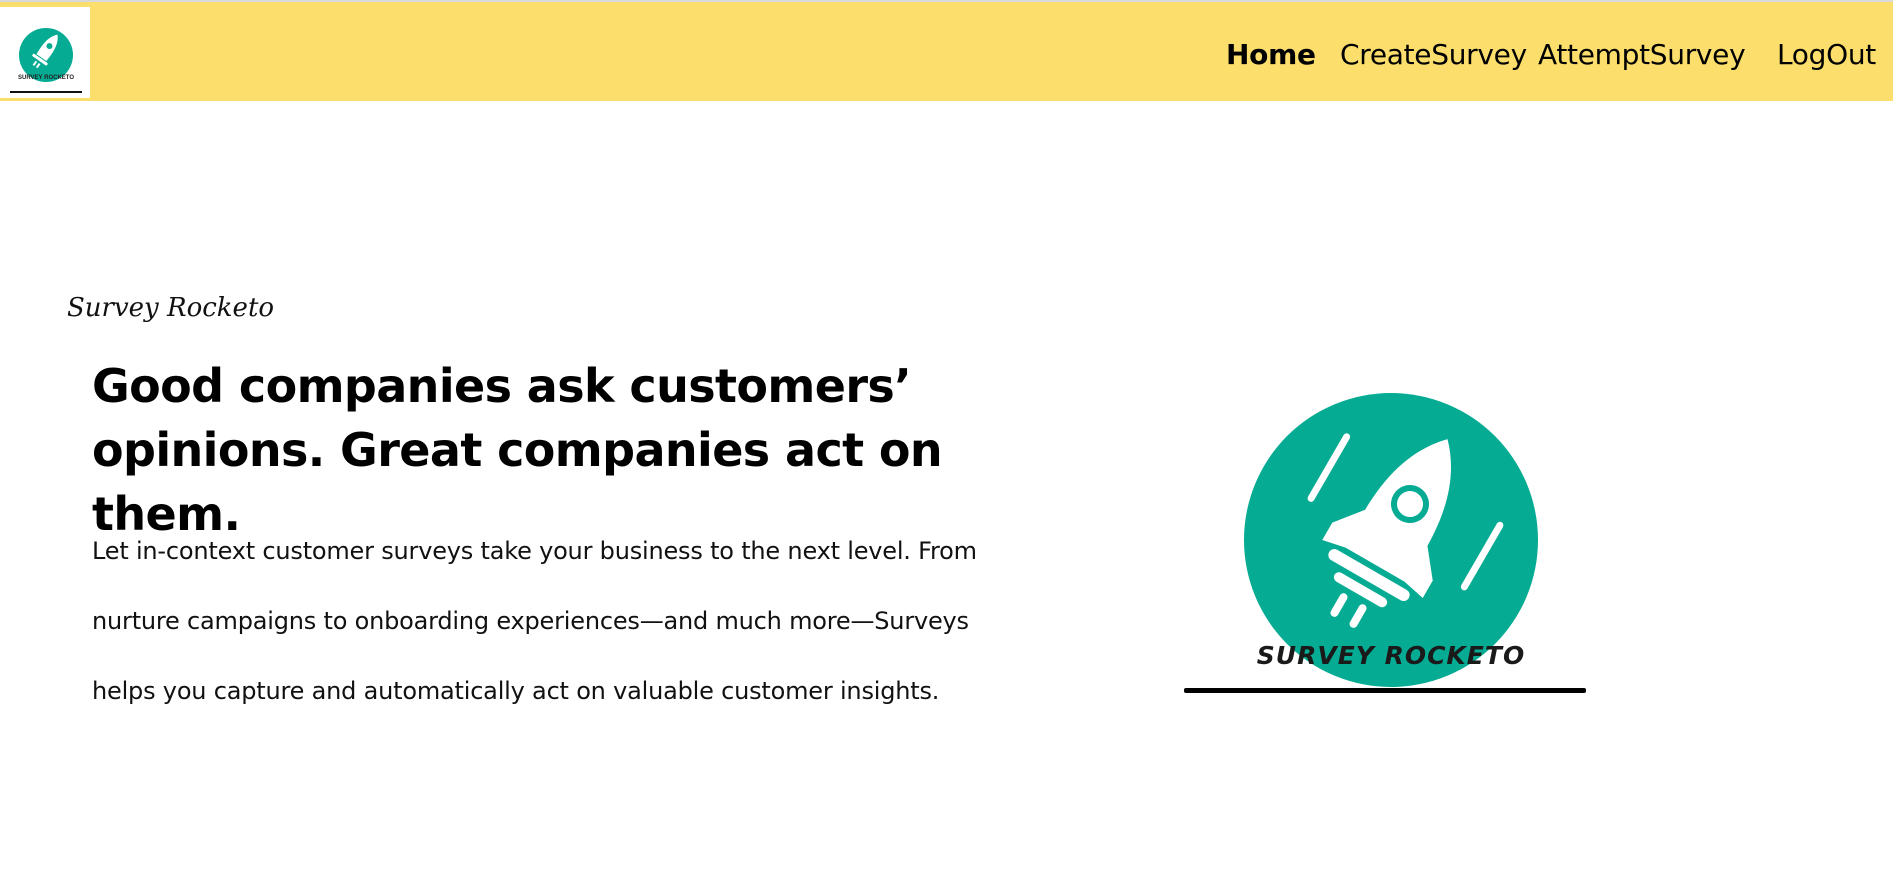 The image size is (1893, 880). What do you see at coordinates (1271, 55) in the screenshot?
I see `nav-home-link: Home` at bounding box center [1271, 55].